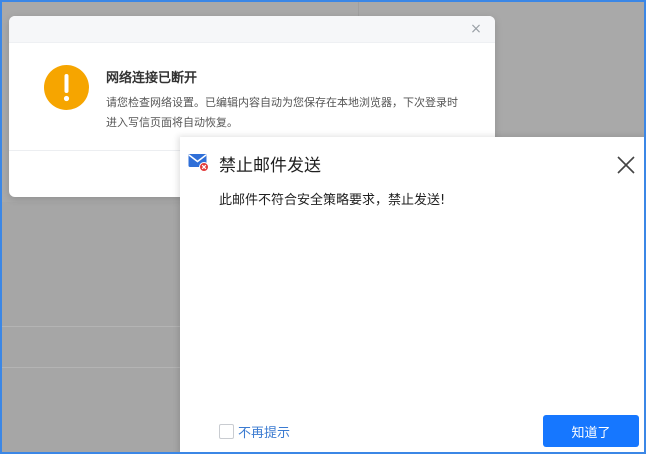 The image size is (646, 454). I want to click on dont-remind-label: 不再提示, so click(264, 431).